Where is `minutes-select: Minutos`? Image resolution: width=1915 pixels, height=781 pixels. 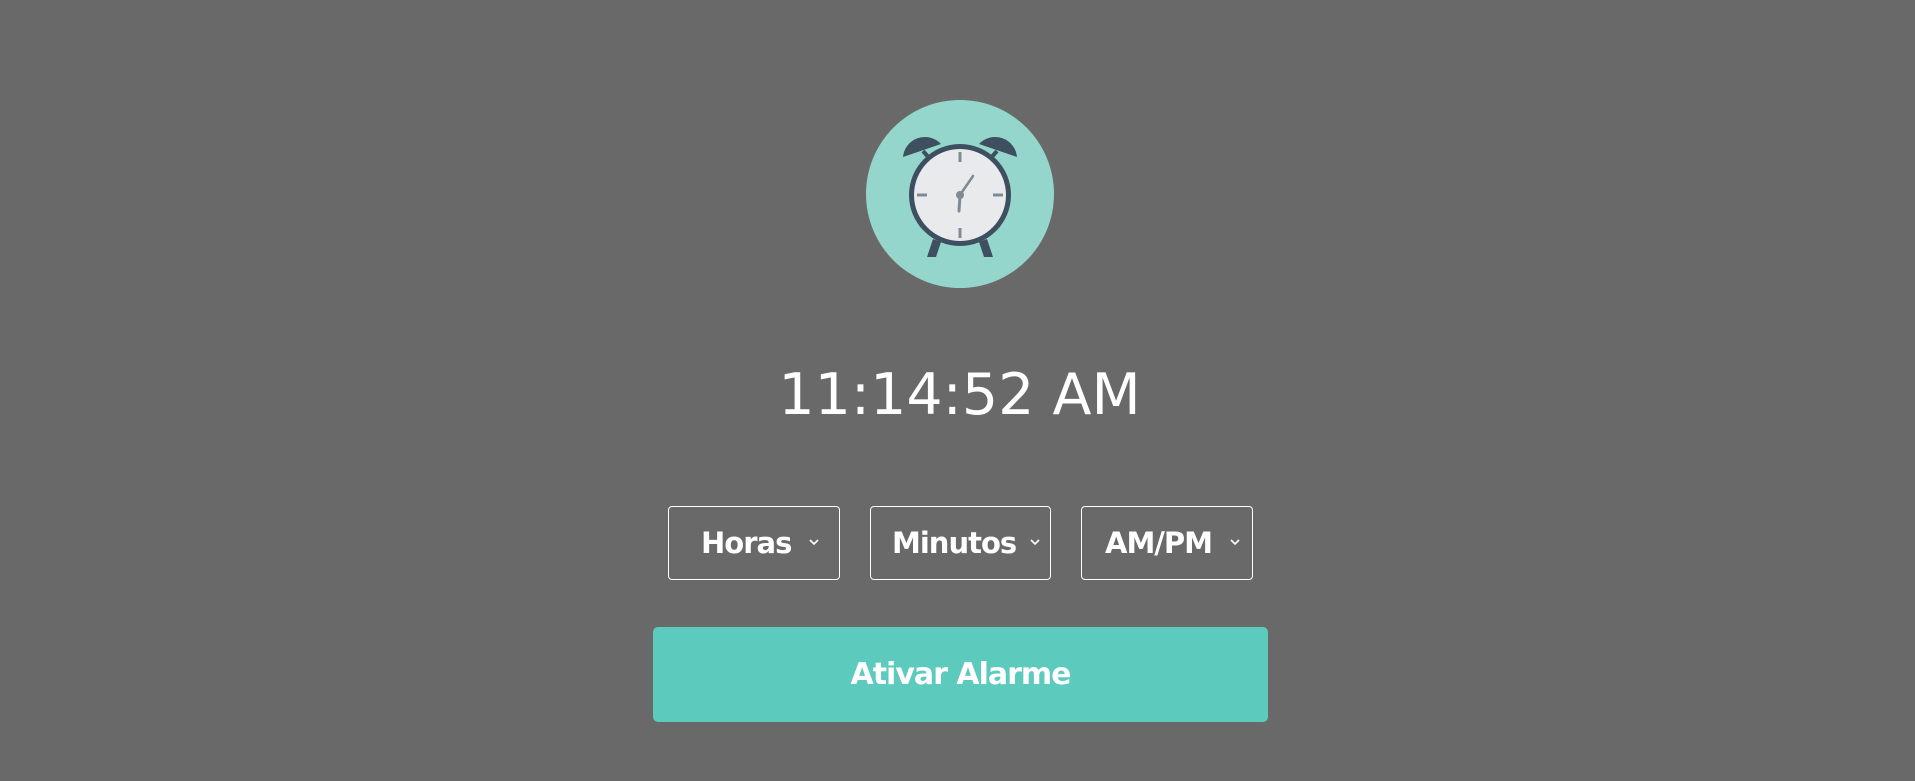
minutes-select: Minutos is located at coordinates (960, 543).